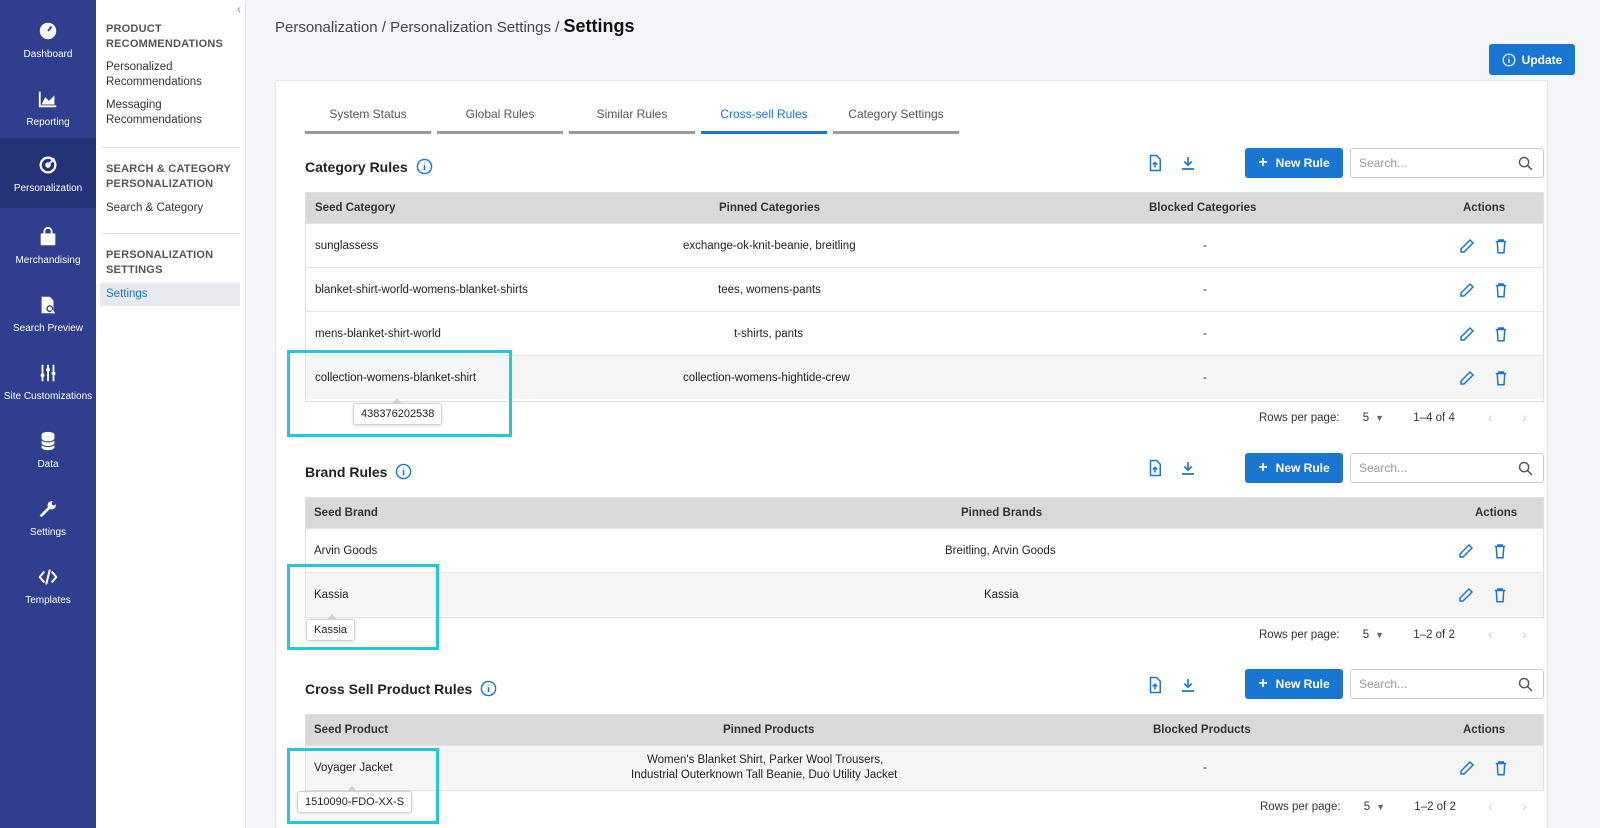 This screenshot has width=1600, height=828. Describe the element at coordinates (769, 334) in the screenshot. I see `pinned-categories-cell: t-shirts, pants` at that location.